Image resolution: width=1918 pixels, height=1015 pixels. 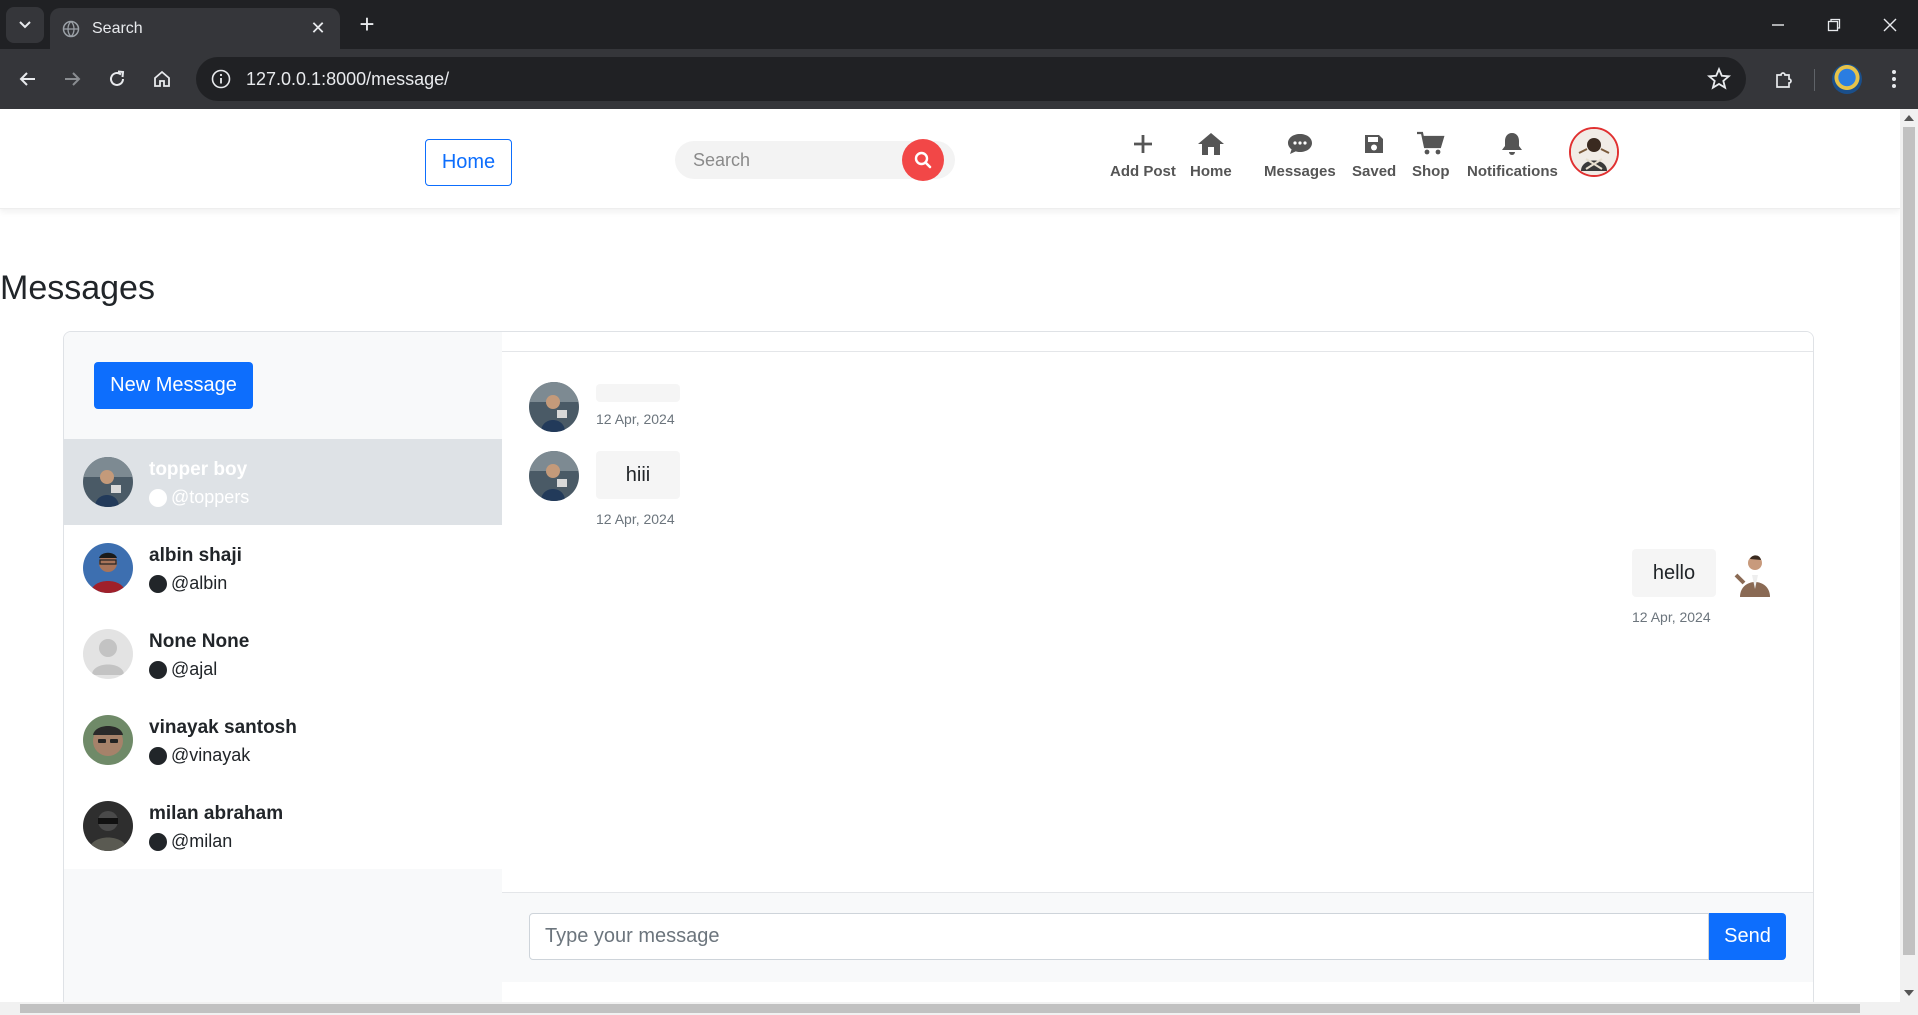 I want to click on nav-saved-label: Saved, so click(x=1374, y=171).